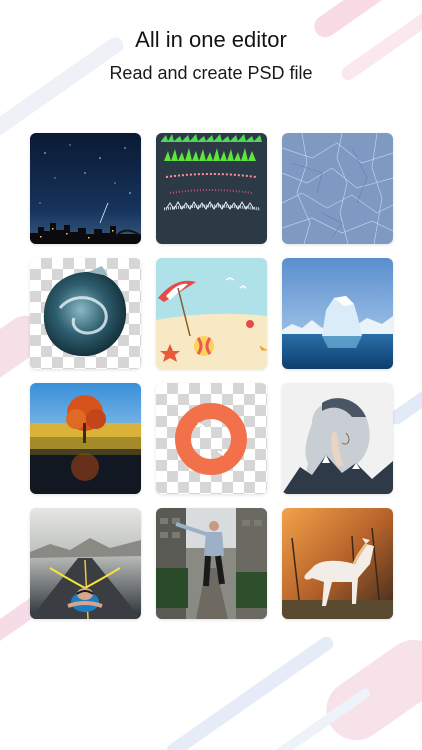 The height and width of the screenshot is (750, 422). I want to click on page-title: All in one editor, so click(211, 39).